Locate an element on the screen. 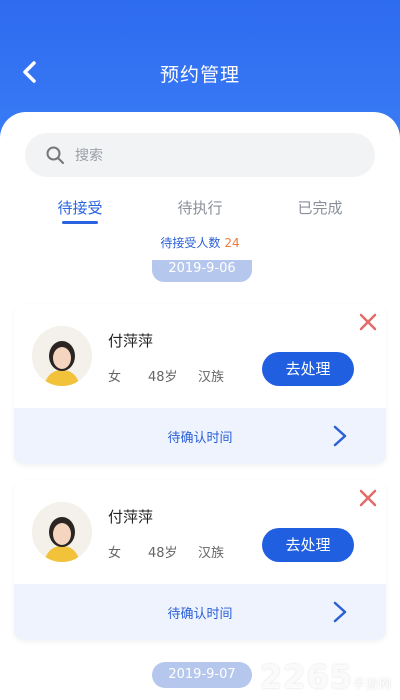  tab-pending-execute: 待执行 is located at coordinates (200, 207).